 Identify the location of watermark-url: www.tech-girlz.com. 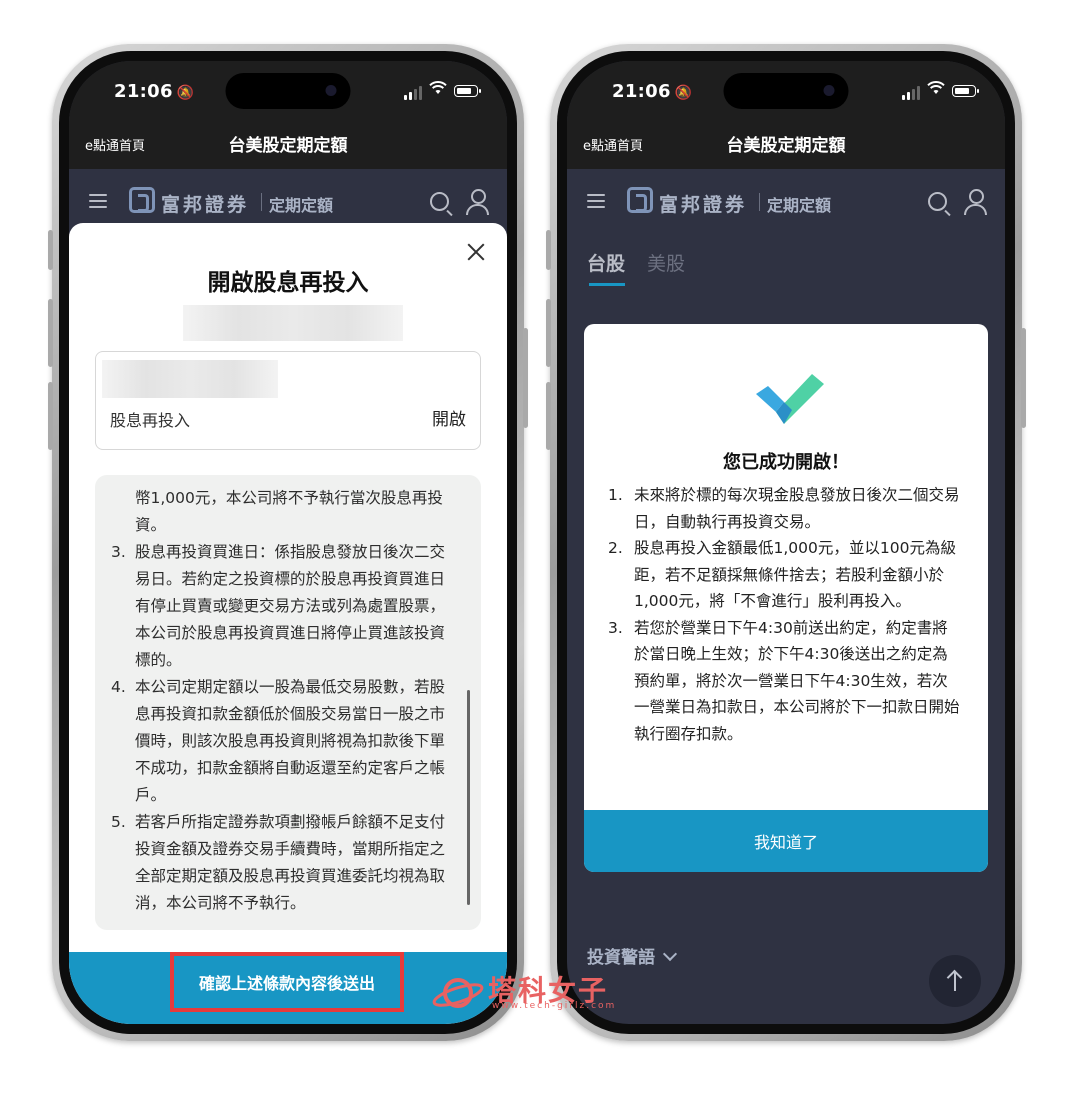
(554, 1006).